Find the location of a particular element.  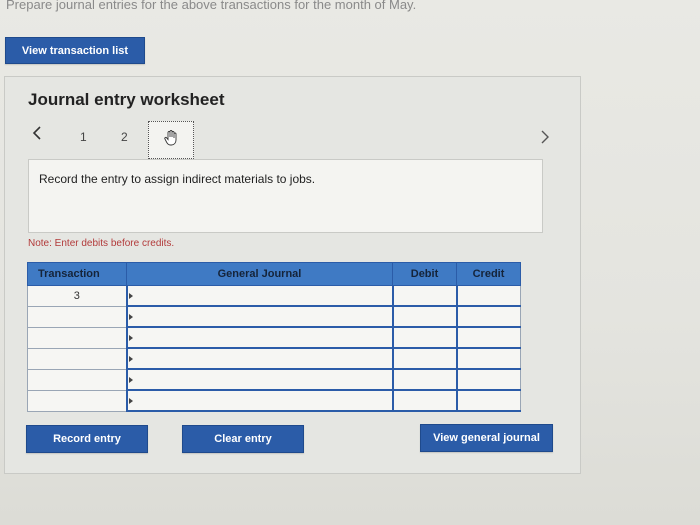

view-transaction-list-button: View transaction list is located at coordinates (75, 50).